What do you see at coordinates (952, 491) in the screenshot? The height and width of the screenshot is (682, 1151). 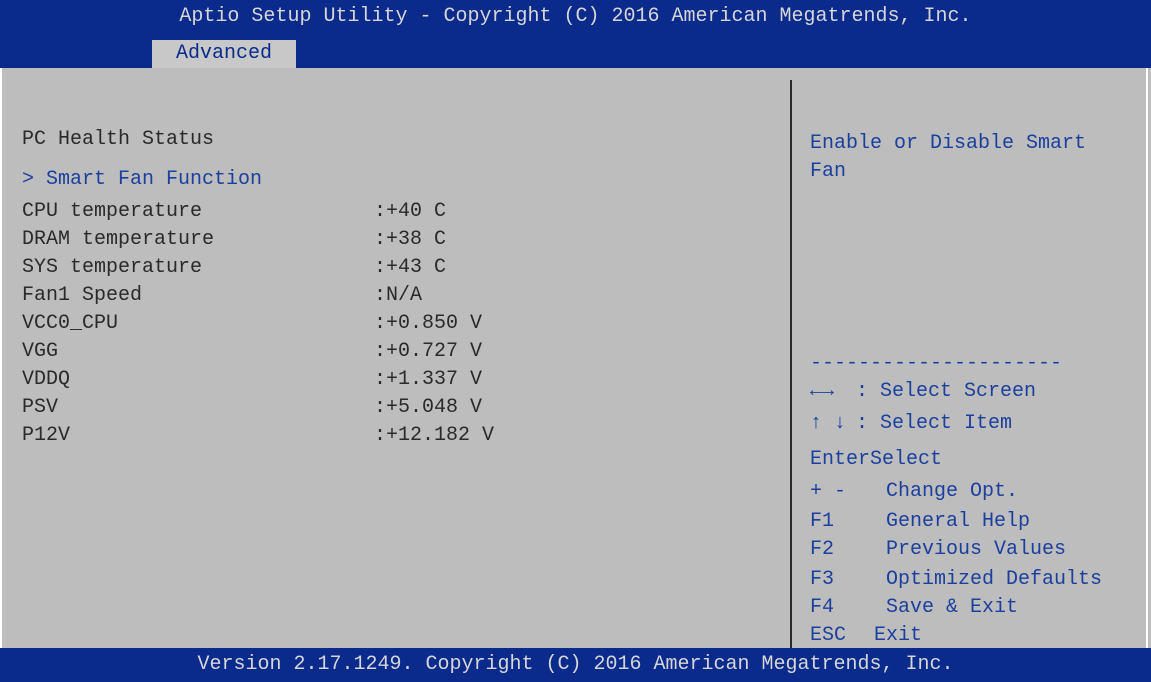 I see `change-opt-desc: Change Opt.` at bounding box center [952, 491].